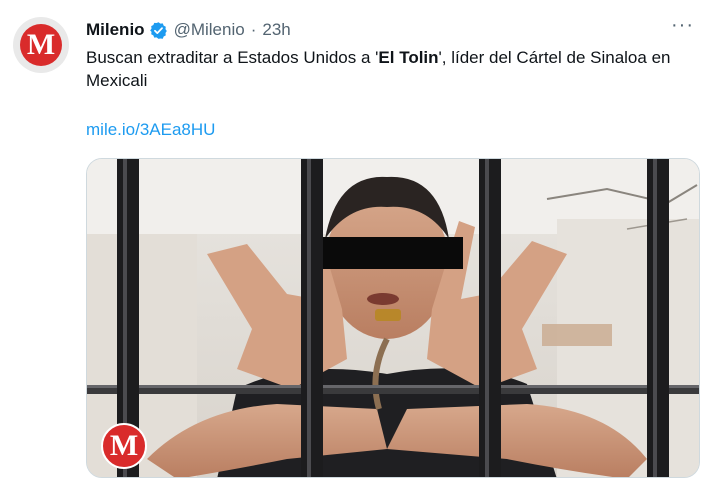 The height and width of the screenshot is (496, 712). Describe the element at coordinates (682, 25) in the screenshot. I see `more-options-icon: ···` at that location.